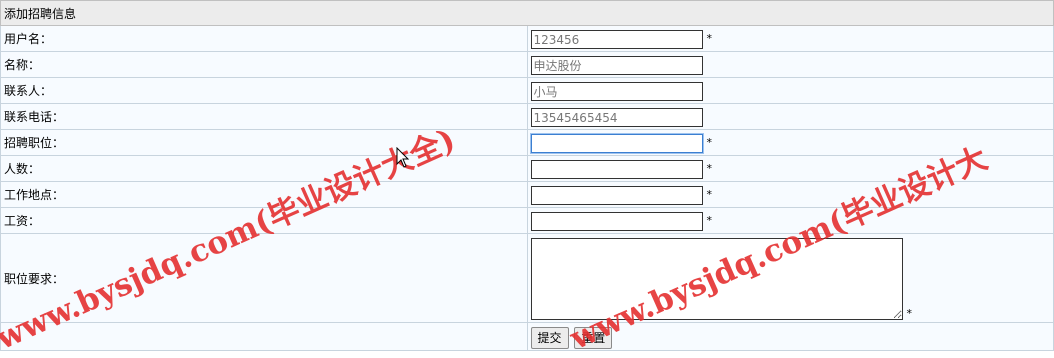 The width and height of the screenshot is (1054, 358). I want to click on username-label: 用户名：, so click(264, 38).